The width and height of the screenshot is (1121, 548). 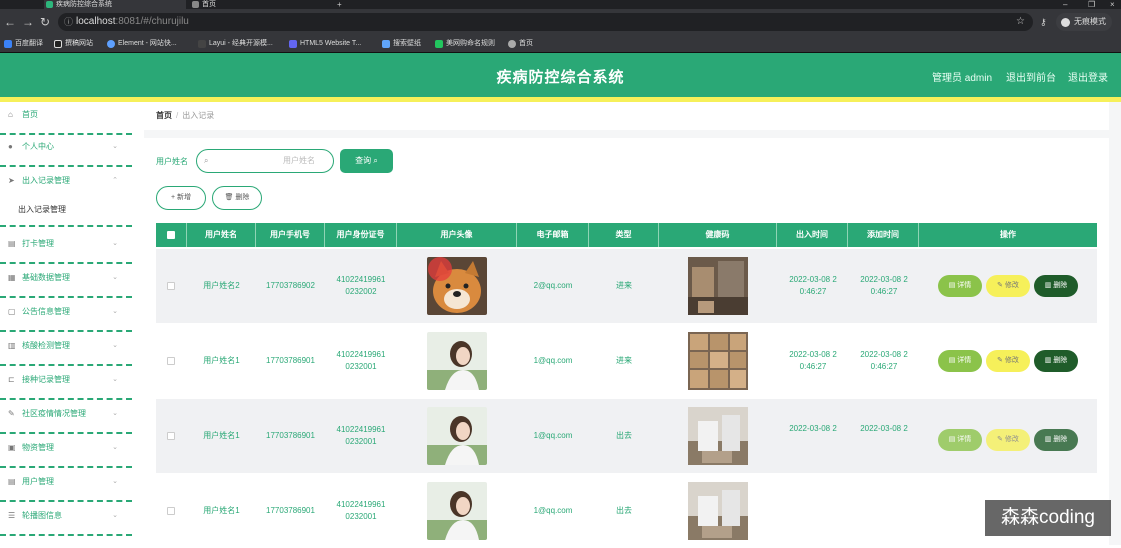 What do you see at coordinates (115, 4) in the screenshot?
I see `browser-tab-system: 疾病防控综合系统` at bounding box center [115, 4].